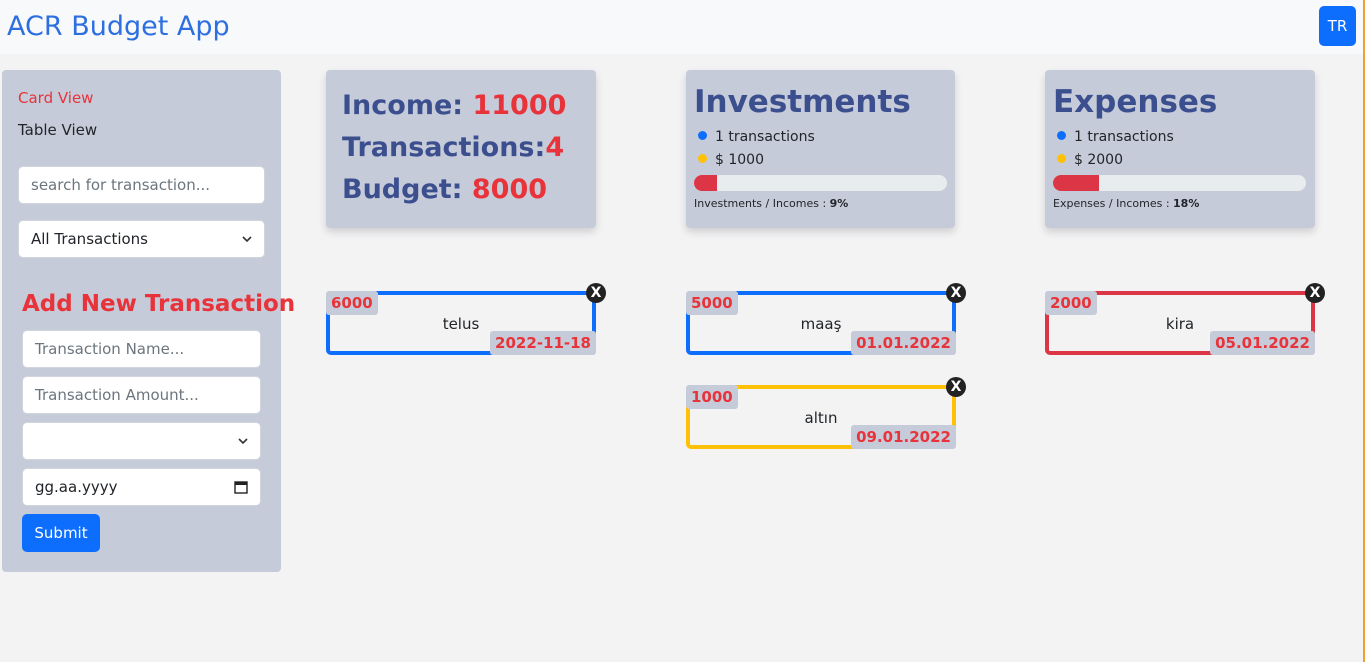 The image size is (1365, 662). Describe the element at coordinates (1186, 203) in the screenshot. I see `expenses-ratio-value: 18%` at that location.